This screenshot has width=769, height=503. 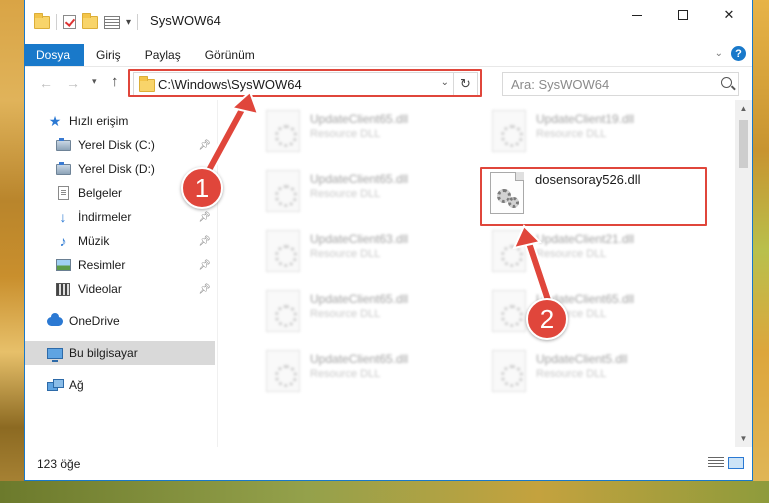 I want to click on minimize-button, so click(x=637, y=15).